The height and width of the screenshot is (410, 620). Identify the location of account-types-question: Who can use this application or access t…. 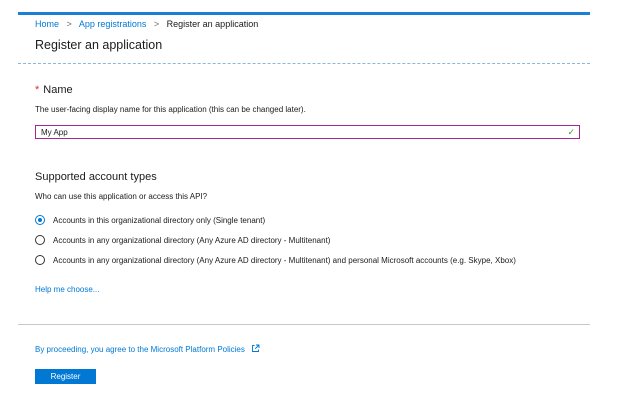
(121, 196).